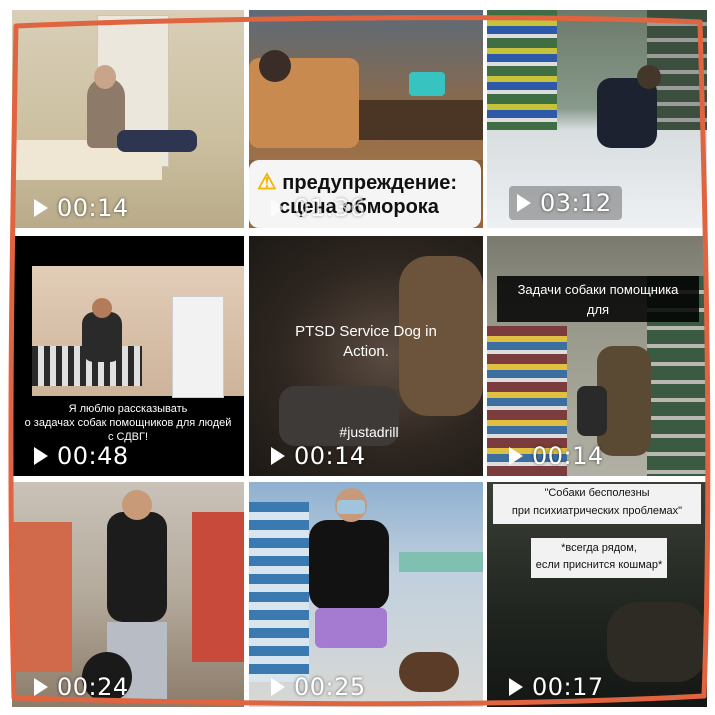  What do you see at coordinates (599, 556) in the screenshot?
I see `quote-bottom: *всегда рядом, если приснится кошмар*` at bounding box center [599, 556].